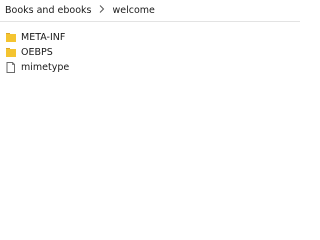 The width and height of the screenshot is (320, 240). Describe the element at coordinates (102, 10) in the screenshot. I see `chevron-right-icon` at that location.